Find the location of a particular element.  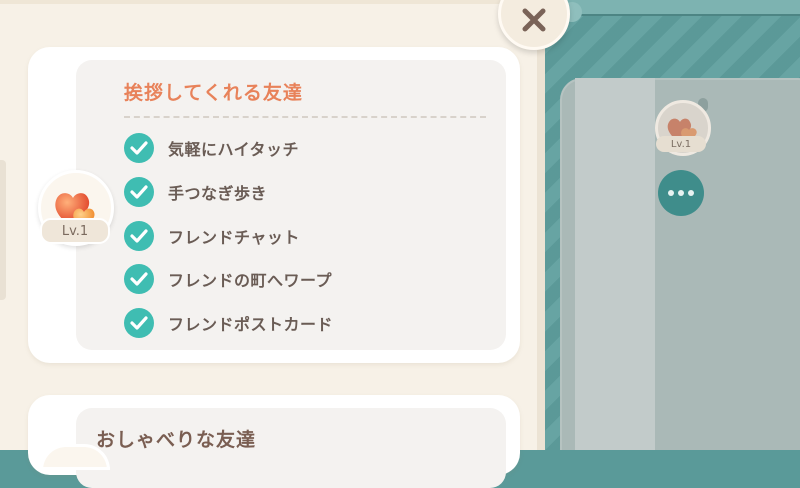

perk-item: フレンドチャット is located at coordinates (212, 236).